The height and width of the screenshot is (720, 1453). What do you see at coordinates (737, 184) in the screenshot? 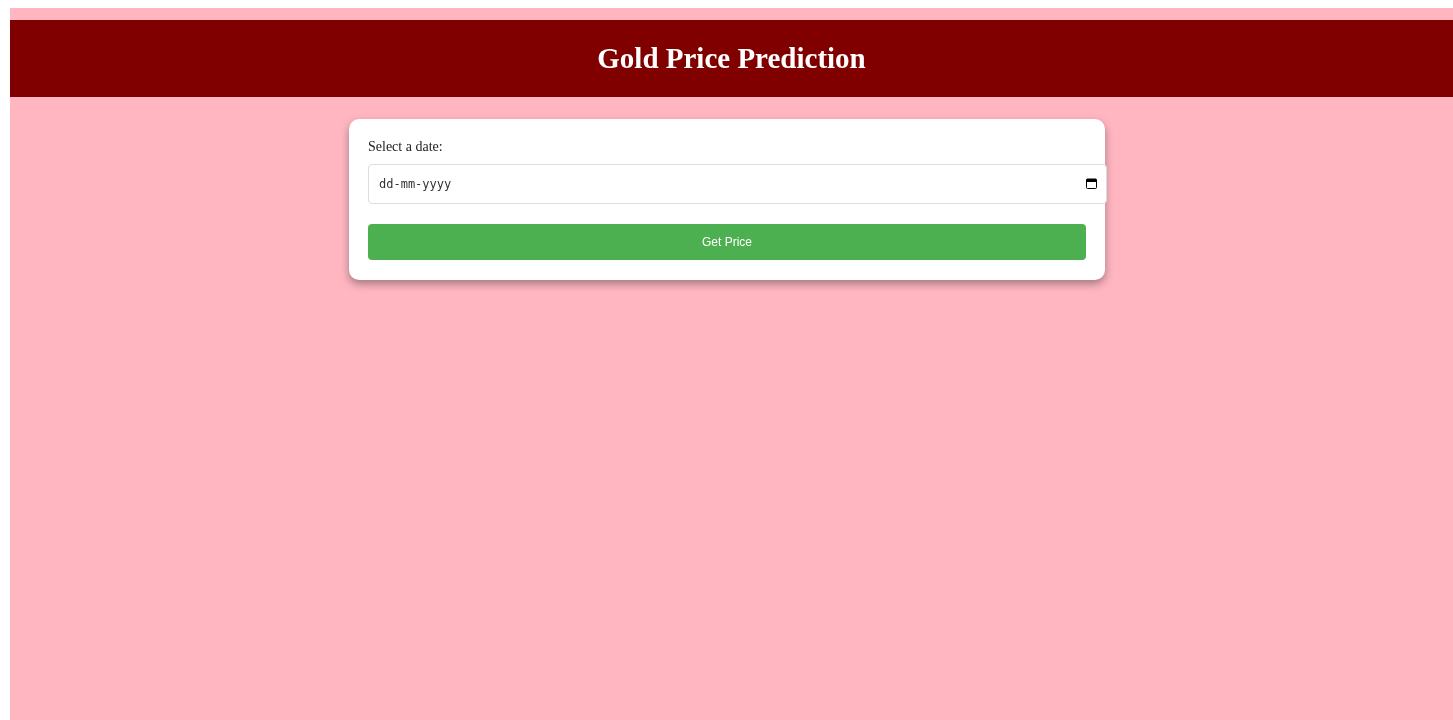
I see `date-field: dd-mm-yyyy` at bounding box center [737, 184].